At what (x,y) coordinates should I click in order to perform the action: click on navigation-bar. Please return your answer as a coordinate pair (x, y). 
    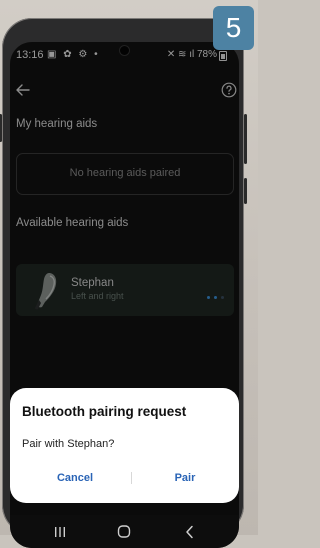
    Looking at the image, I should click on (124, 531).